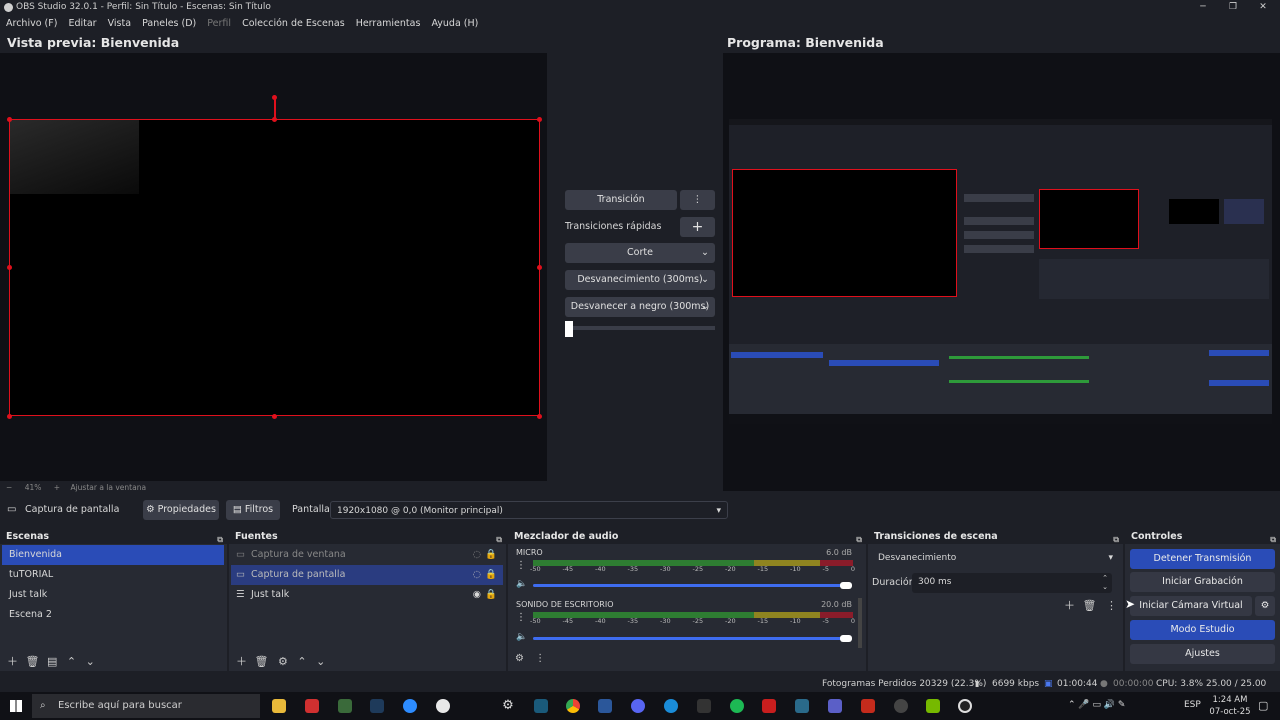  Describe the element at coordinates (1069, 605) in the screenshot. I see `add-transition-icon: ＋` at that location.